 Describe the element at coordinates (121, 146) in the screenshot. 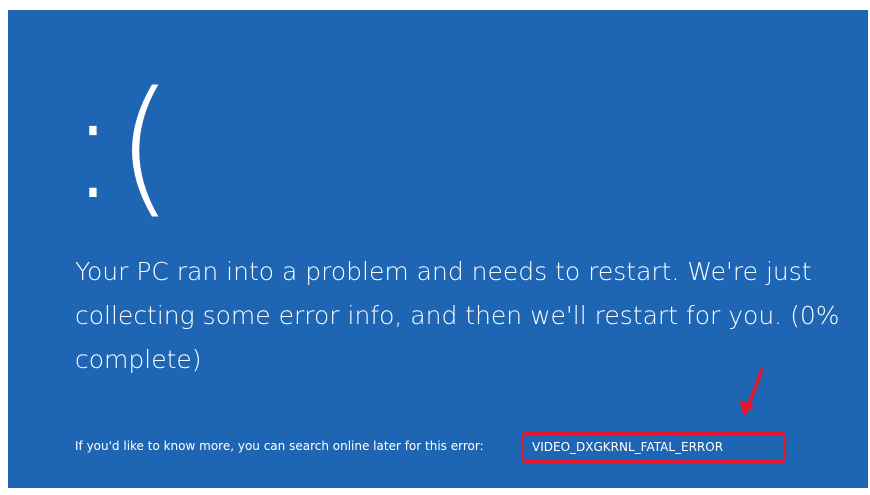

I see `sad-face-emoticon: :(` at that location.